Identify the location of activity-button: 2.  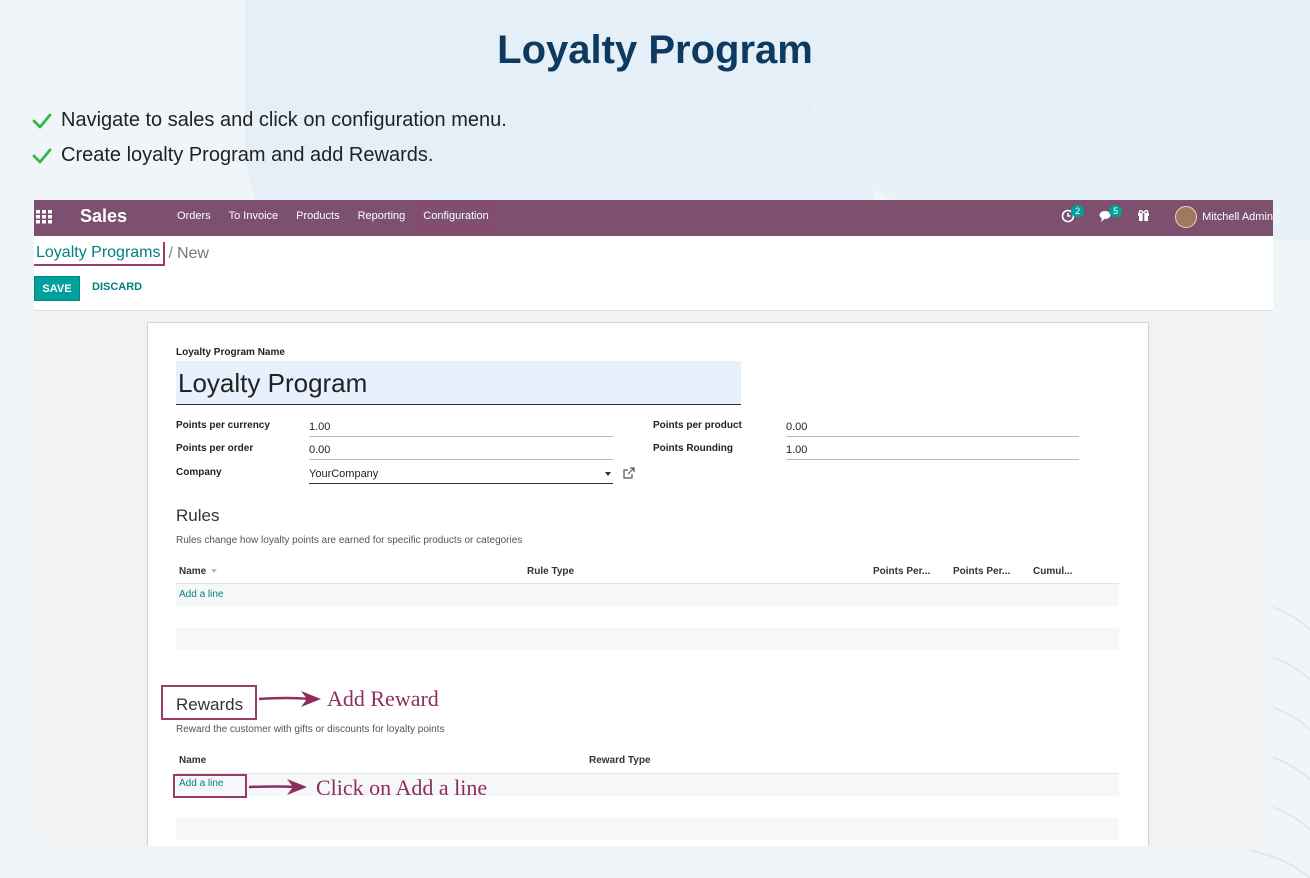
(1073, 215).